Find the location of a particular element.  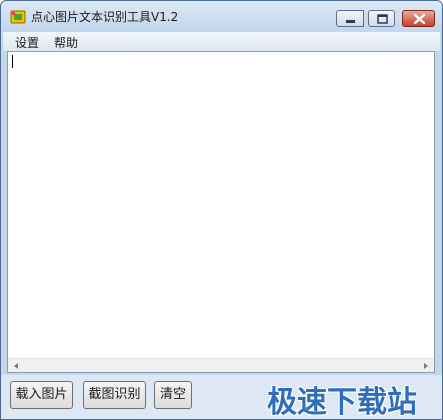

menu-bar: 设置 帮助 is located at coordinates (221, 41).